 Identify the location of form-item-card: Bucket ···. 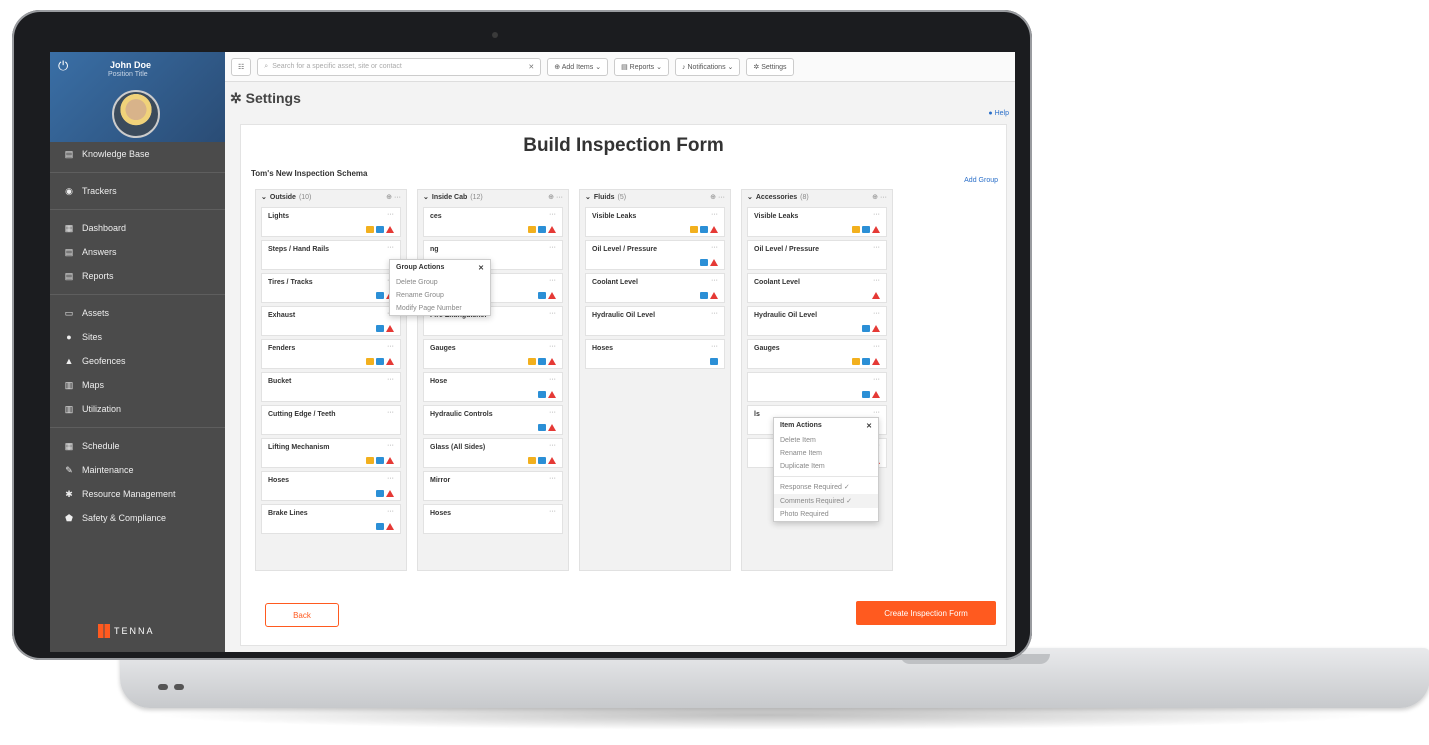
(331, 387).